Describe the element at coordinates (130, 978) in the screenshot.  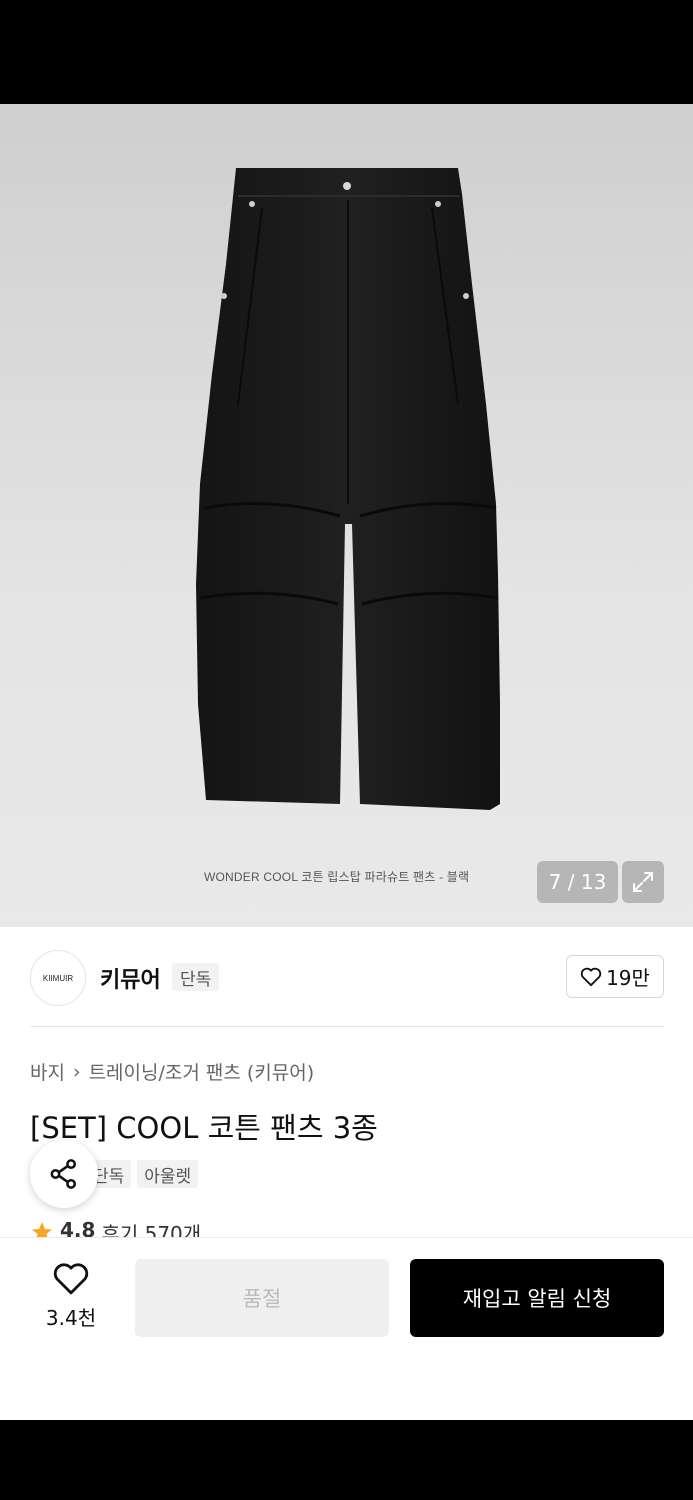
I see `brand-name: 키뮤어` at that location.